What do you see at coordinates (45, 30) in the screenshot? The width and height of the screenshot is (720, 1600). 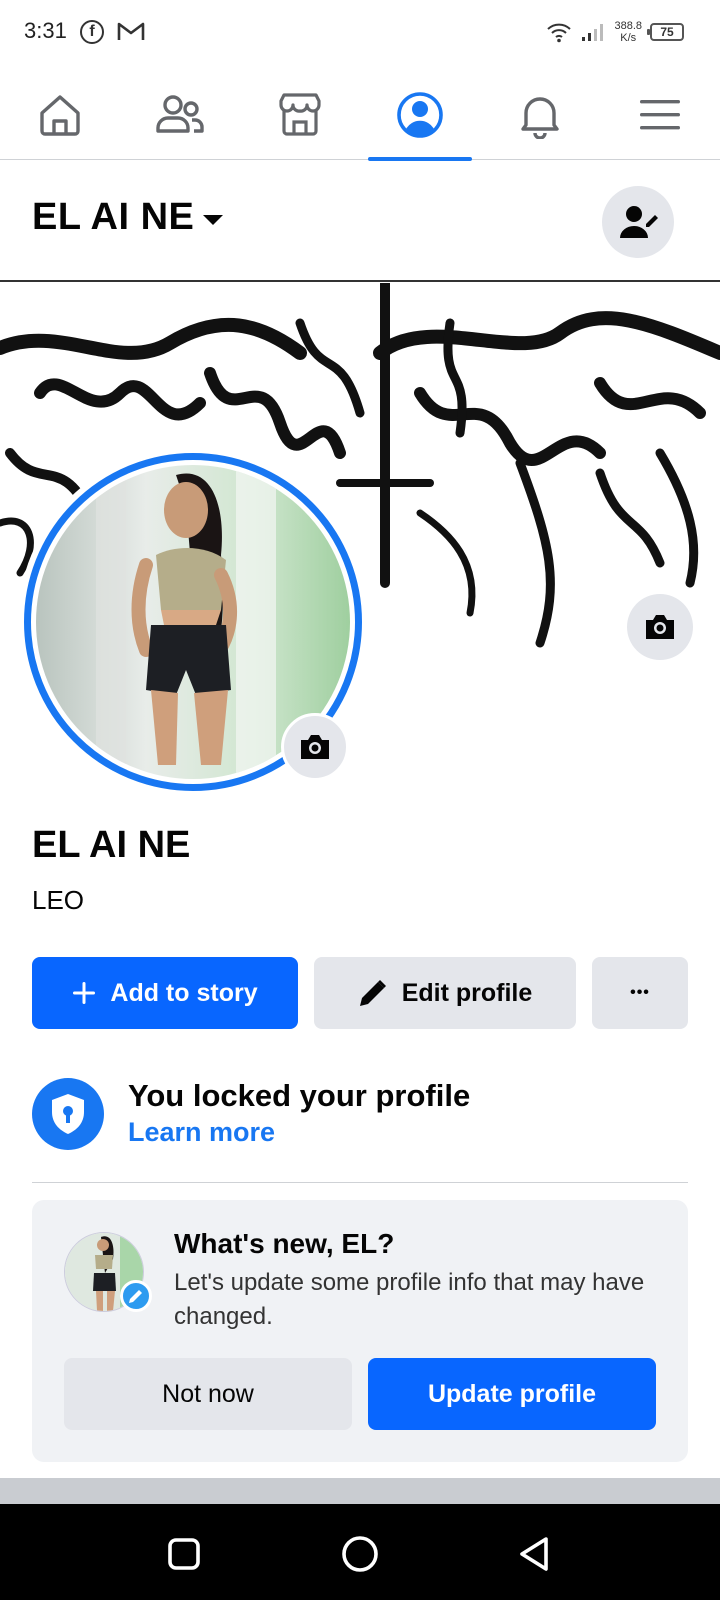 I see `status-time: 3:31` at bounding box center [45, 30].